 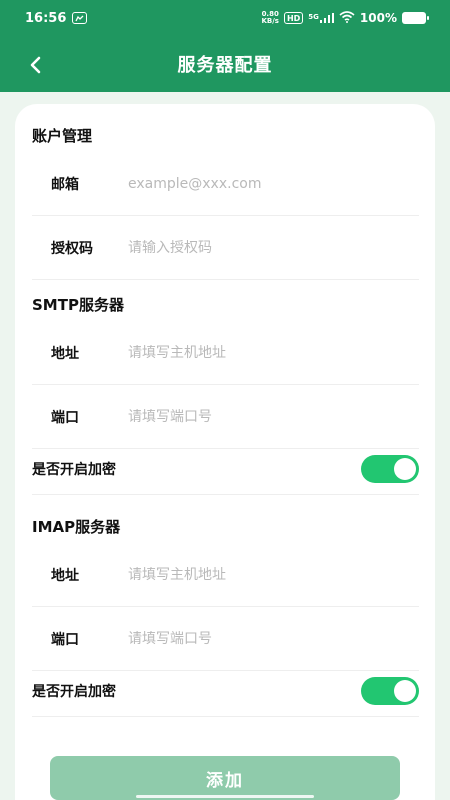 I want to click on smtp-address-field, so click(x=273, y=352).